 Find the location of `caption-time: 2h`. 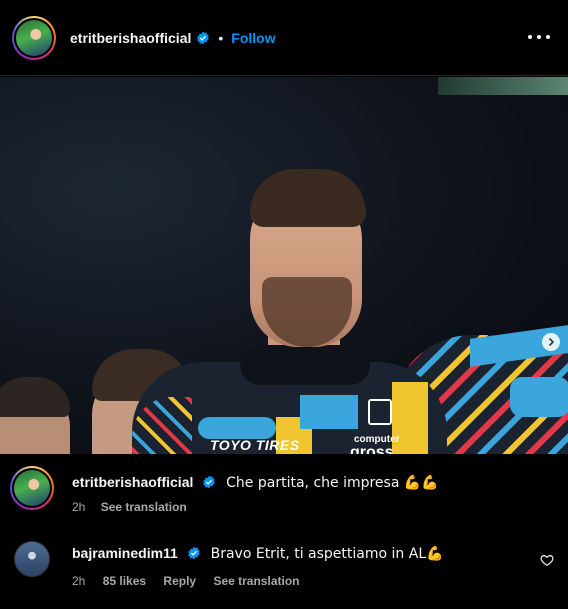

caption-time: 2h is located at coordinates (79, 507).